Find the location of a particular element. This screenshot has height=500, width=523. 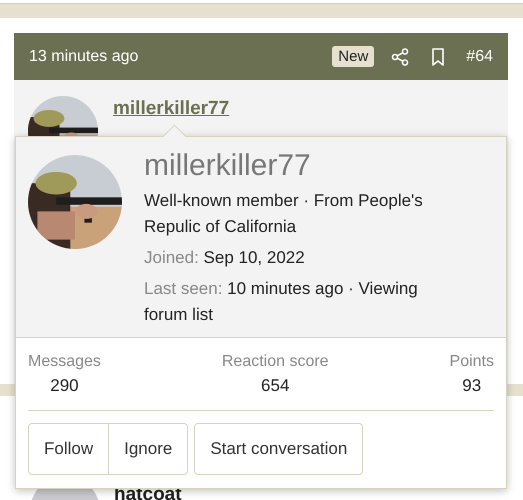

username: millerkiller77 is located at coordinates (294, 166).